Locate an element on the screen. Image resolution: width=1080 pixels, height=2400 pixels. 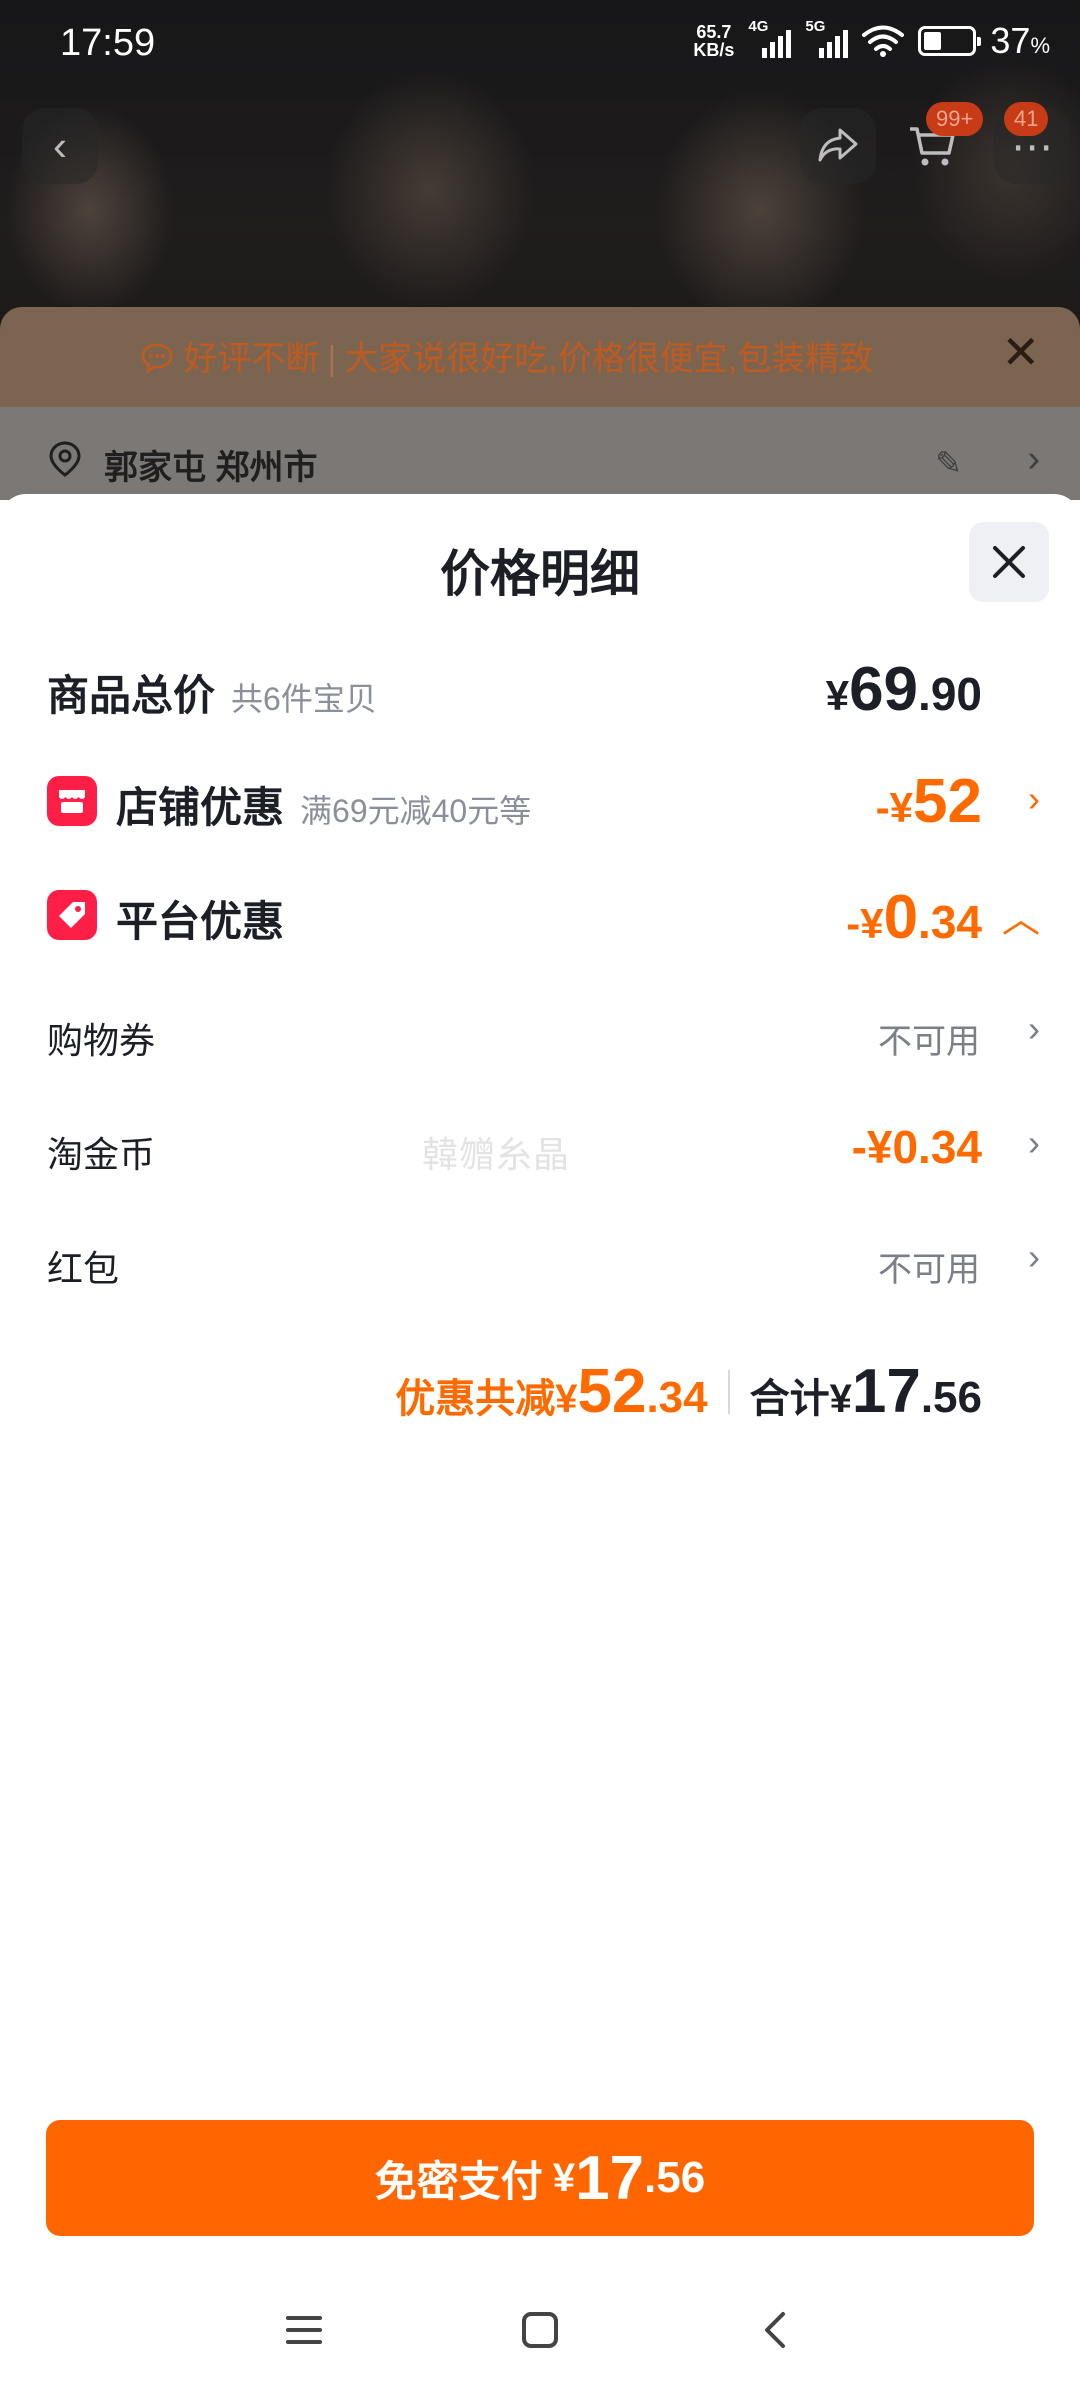
review-snippet: 大家说很好吃,价格很便宜,包装精致 is located at coordinates (609, 359).